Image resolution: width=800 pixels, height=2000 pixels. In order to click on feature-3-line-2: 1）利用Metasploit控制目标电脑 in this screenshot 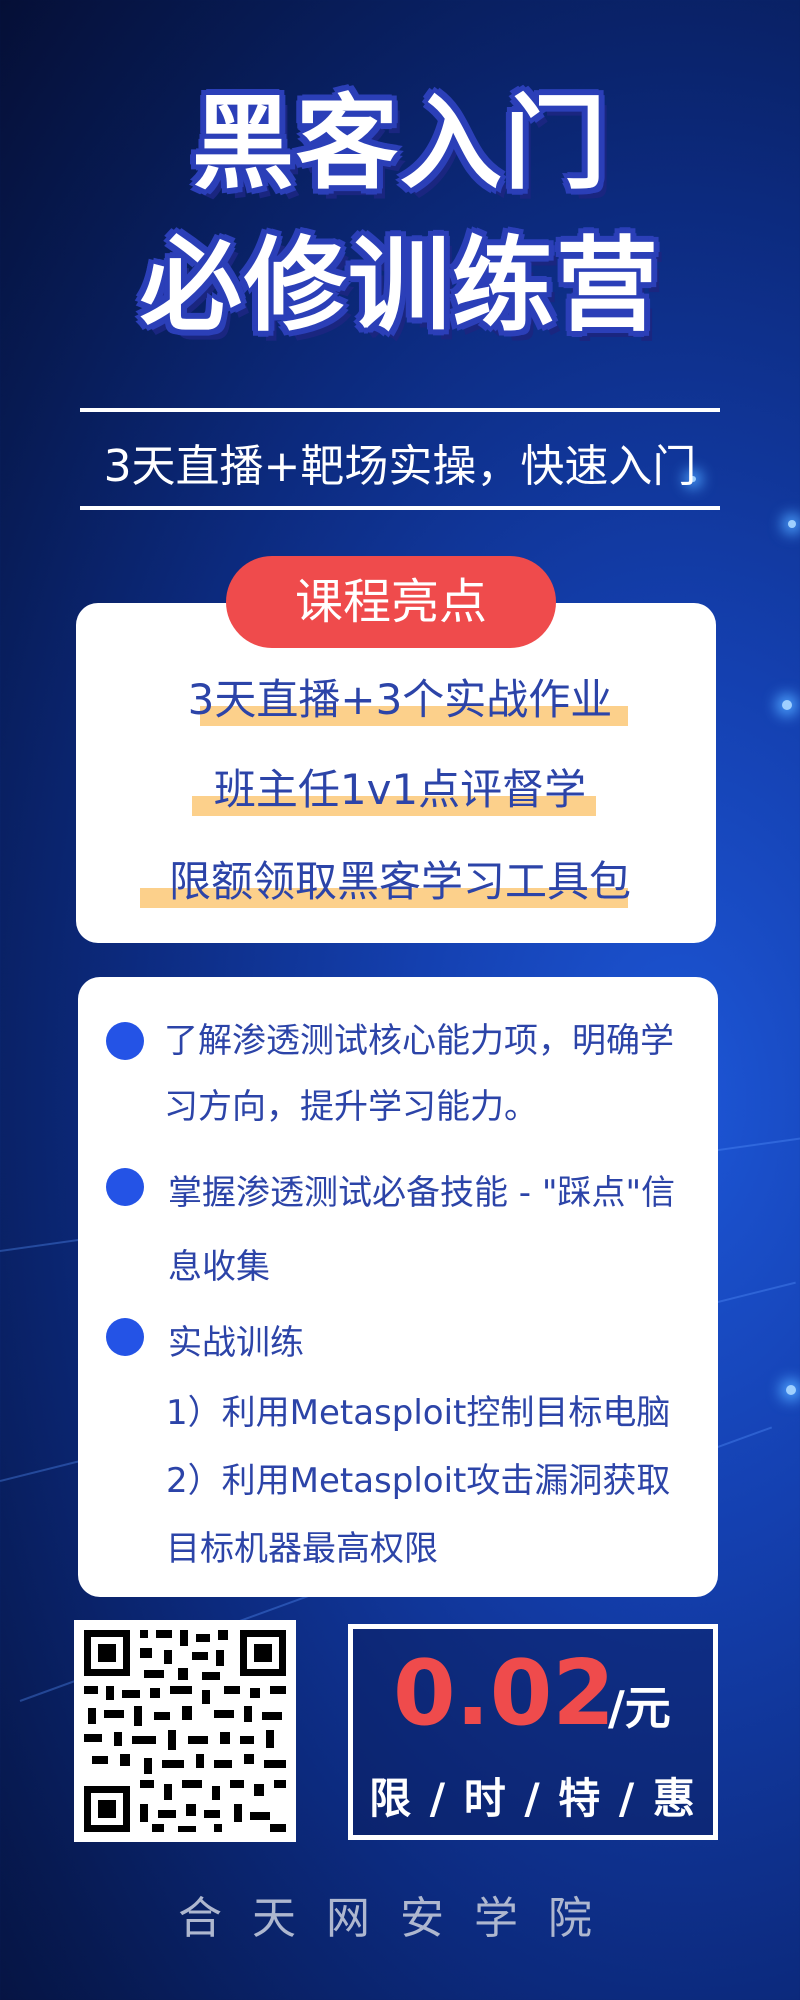, I will do `click(418, 1413)`.